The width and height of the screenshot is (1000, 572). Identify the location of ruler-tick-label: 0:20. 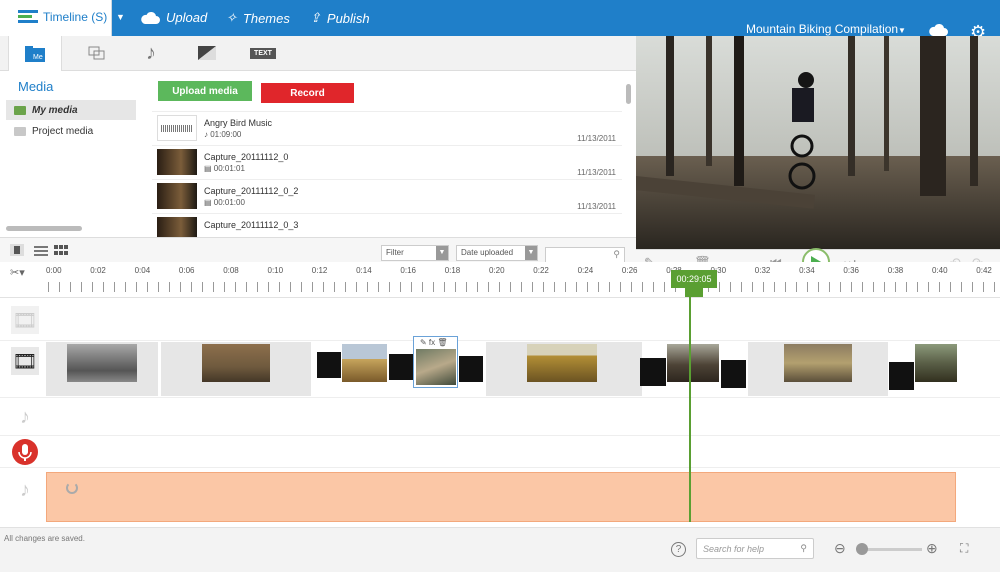
(497, 270).